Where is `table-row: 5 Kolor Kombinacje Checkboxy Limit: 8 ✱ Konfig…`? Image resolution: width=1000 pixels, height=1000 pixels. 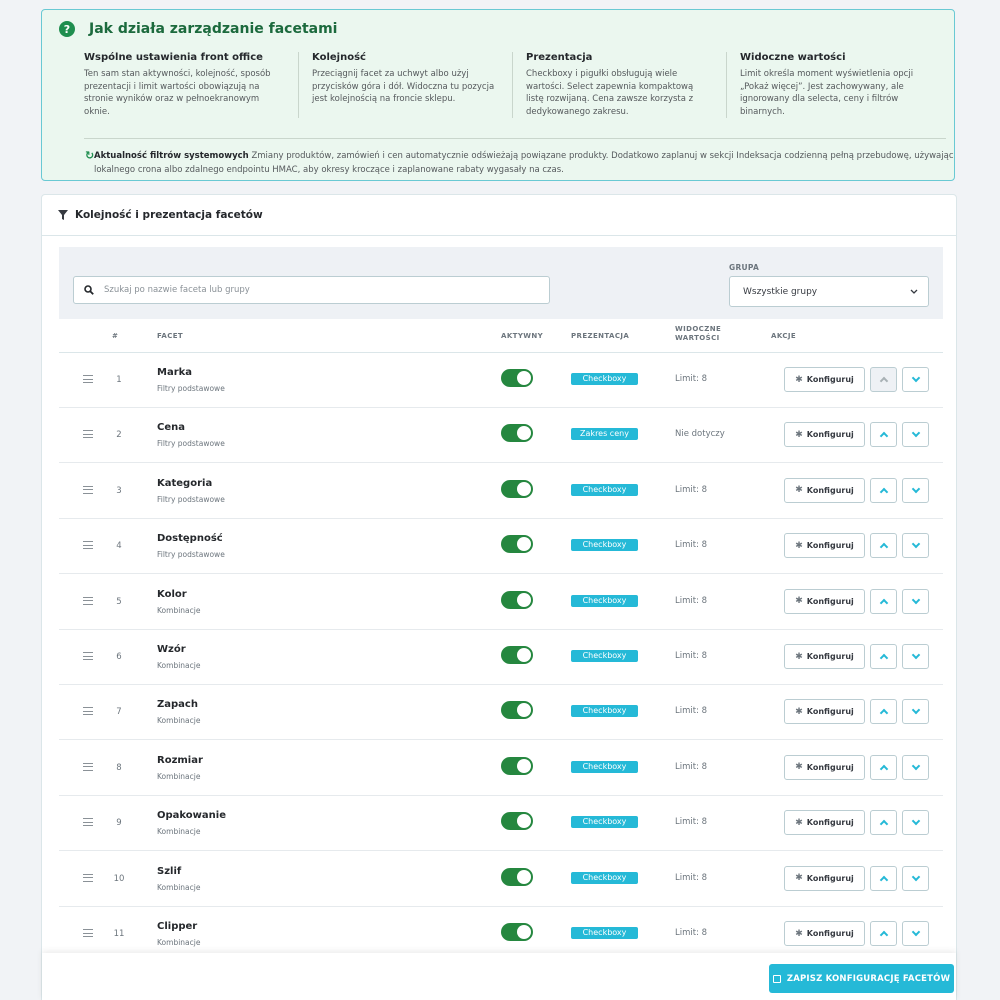
table-row: 5 Kolor Kombinacje Checkboxy Limit: 8 ✱ Konfig… is located at coordinates (501, 602).